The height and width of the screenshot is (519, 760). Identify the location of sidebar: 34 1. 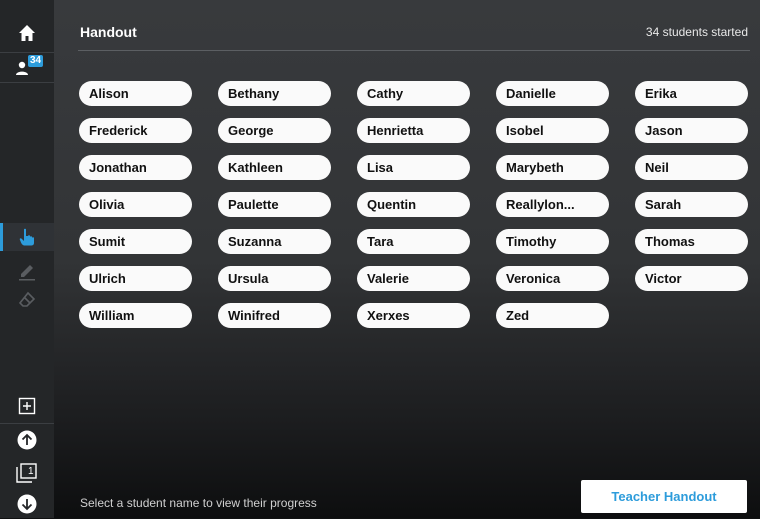
(27, 259).